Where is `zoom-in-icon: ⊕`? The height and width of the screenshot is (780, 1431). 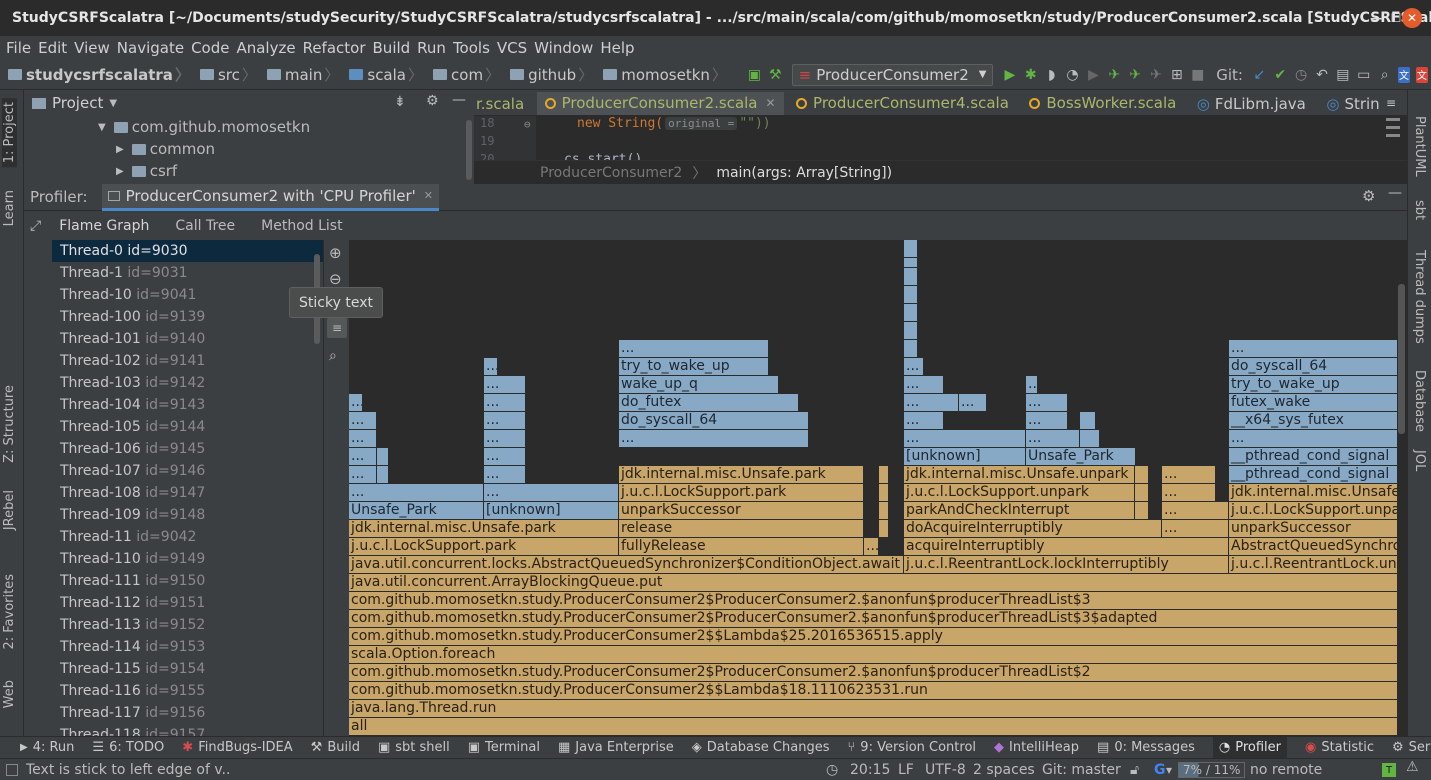
zoom-in-icon: ⊕ is located at coordinates (335, 253).